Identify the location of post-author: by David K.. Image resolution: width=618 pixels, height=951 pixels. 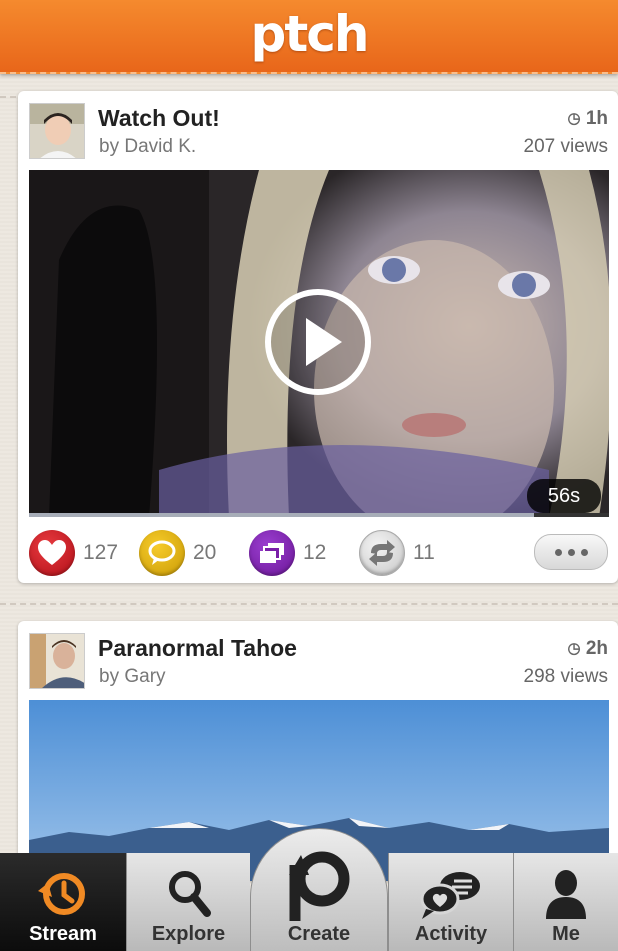
(147, 147).